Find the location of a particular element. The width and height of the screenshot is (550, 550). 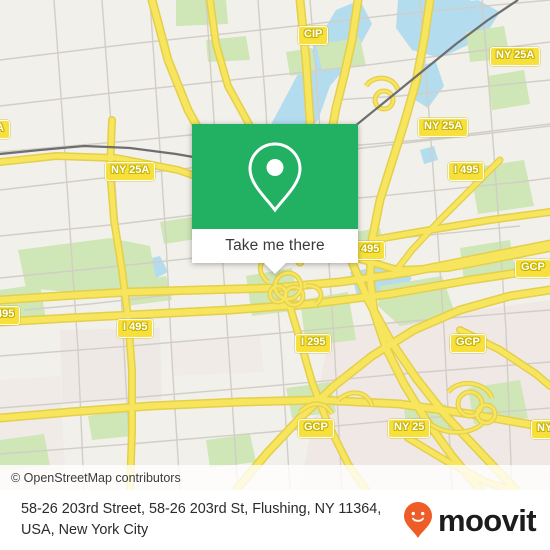

take-me-there-button: Take me there is located at coordinates (275, 246).